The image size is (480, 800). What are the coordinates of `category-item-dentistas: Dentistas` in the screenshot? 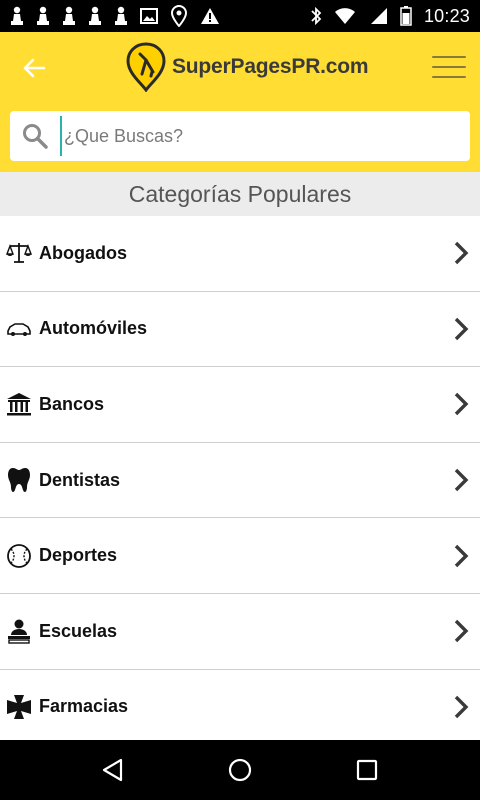 It's located at (240, 481).